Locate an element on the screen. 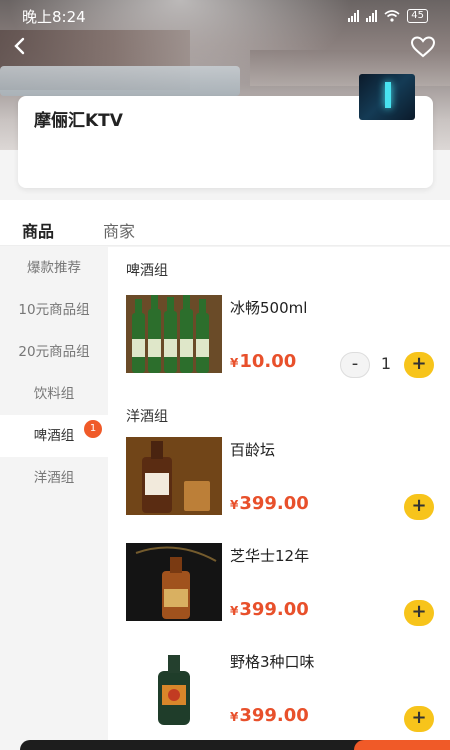 Image resolution: width=450 pixels, height=750 pixels. category-label: 洋酒组 is located at coordinates (54, 478).